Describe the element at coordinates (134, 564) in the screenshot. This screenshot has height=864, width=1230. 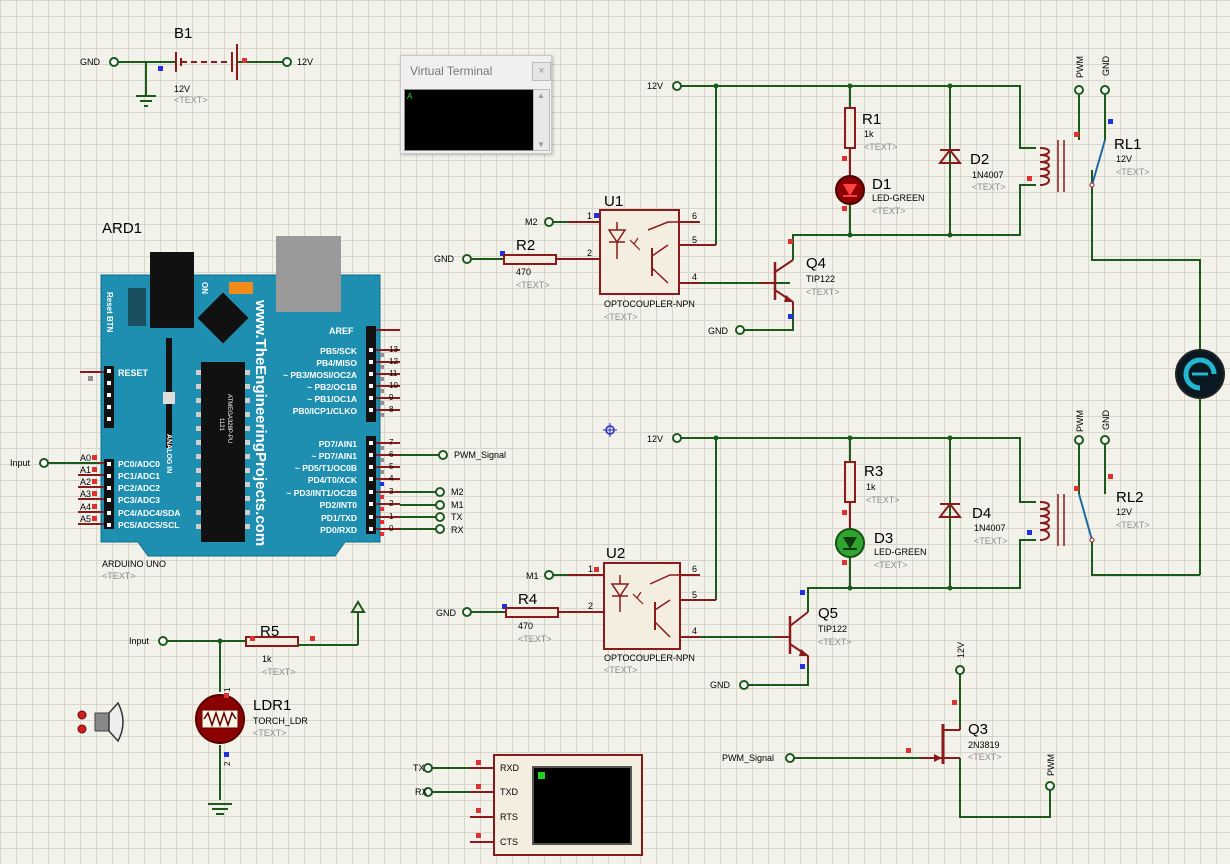
I see `ard1-model: ARDUINO UNO` at that location.